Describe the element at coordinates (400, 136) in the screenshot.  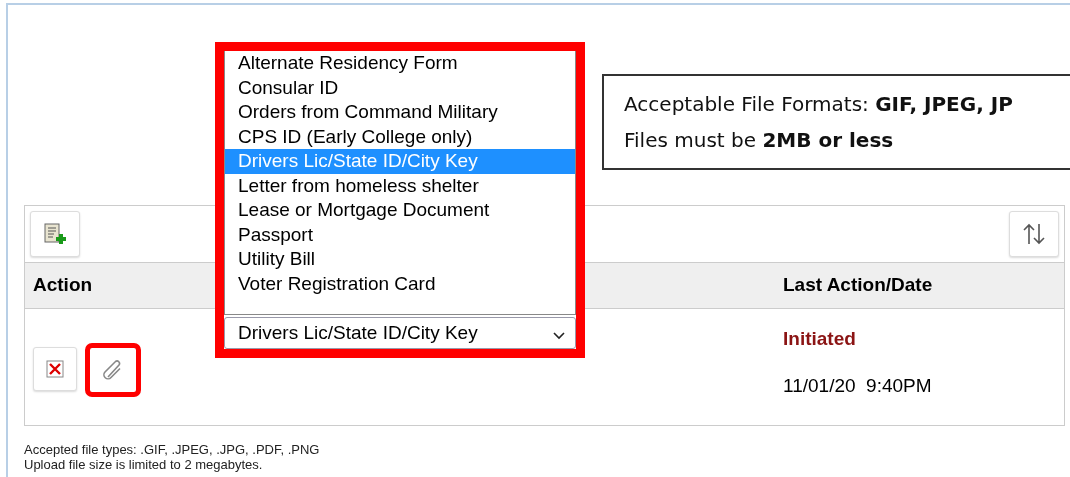
I see `dropdown-option: CPS ID (Early College only)` at that location.